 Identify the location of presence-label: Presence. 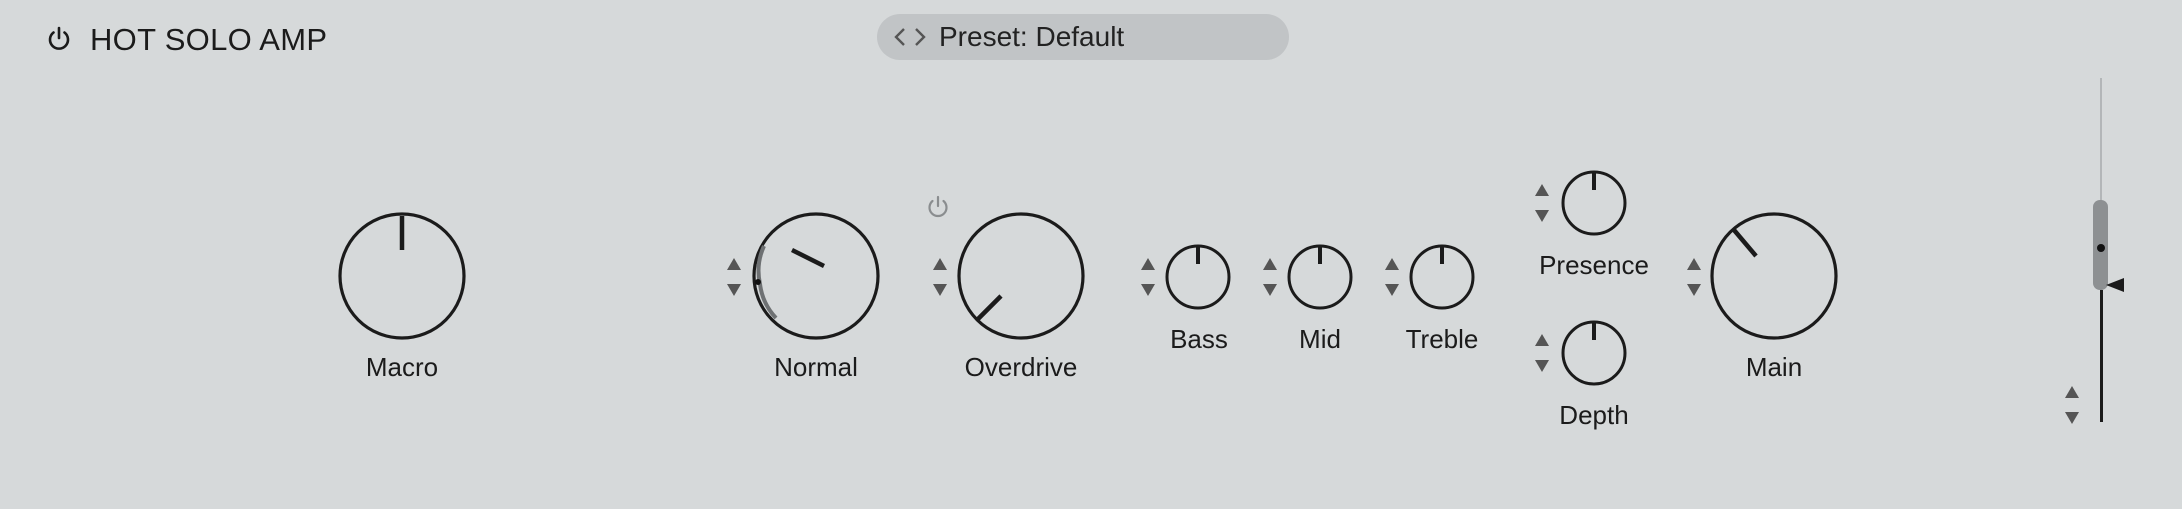
(1594, 265).